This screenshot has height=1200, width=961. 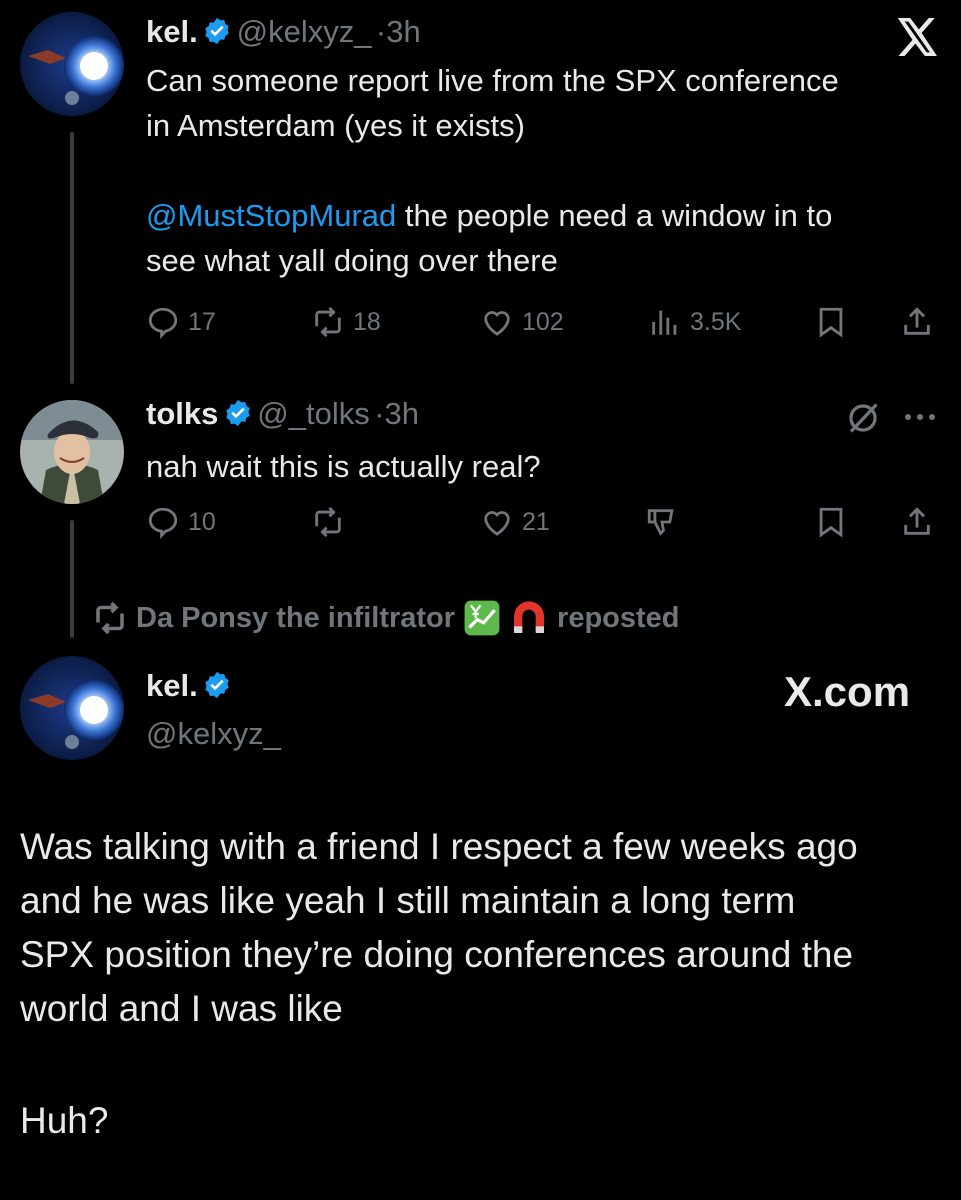 I want to click on post-author: kel., so click(x=189, y=686).